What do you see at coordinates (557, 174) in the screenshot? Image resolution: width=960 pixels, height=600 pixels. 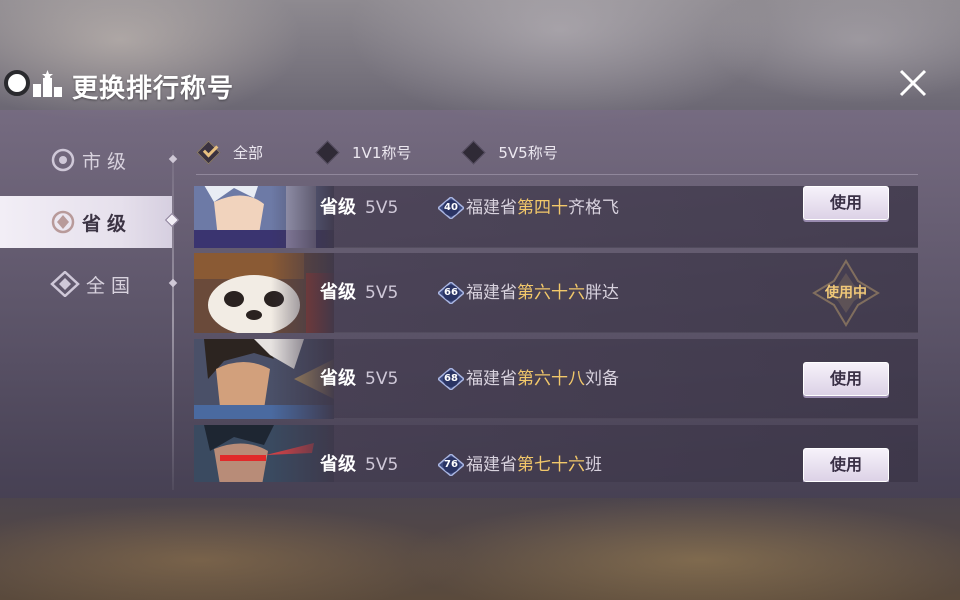 I see `filter-divider` at bounding box center [557, 174].